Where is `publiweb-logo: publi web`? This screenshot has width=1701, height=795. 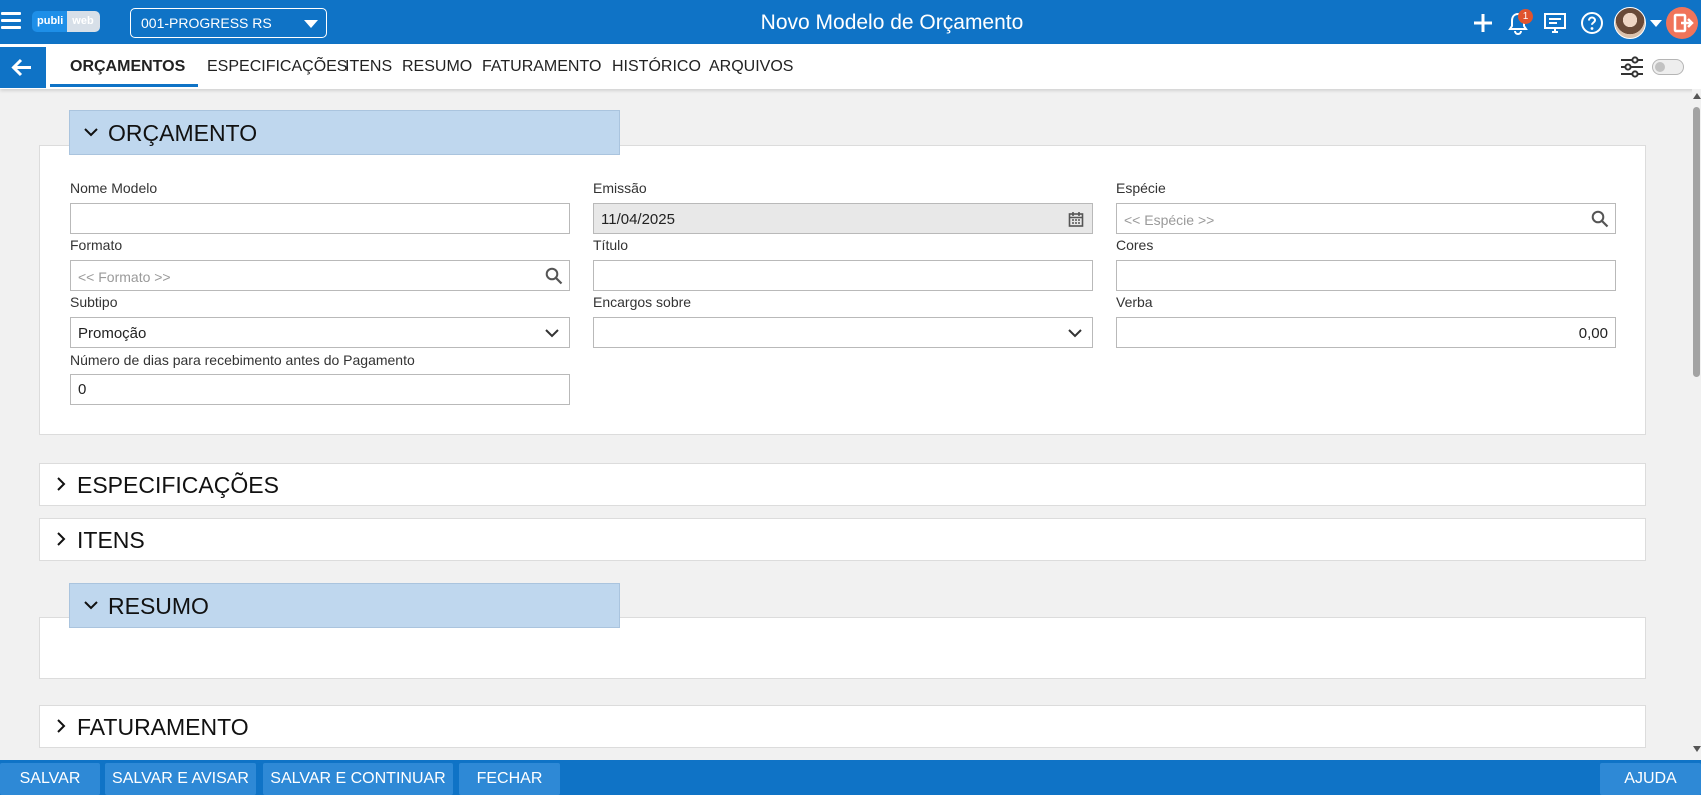
publiweb-logo: publi web is located at coordinates (66, 21).